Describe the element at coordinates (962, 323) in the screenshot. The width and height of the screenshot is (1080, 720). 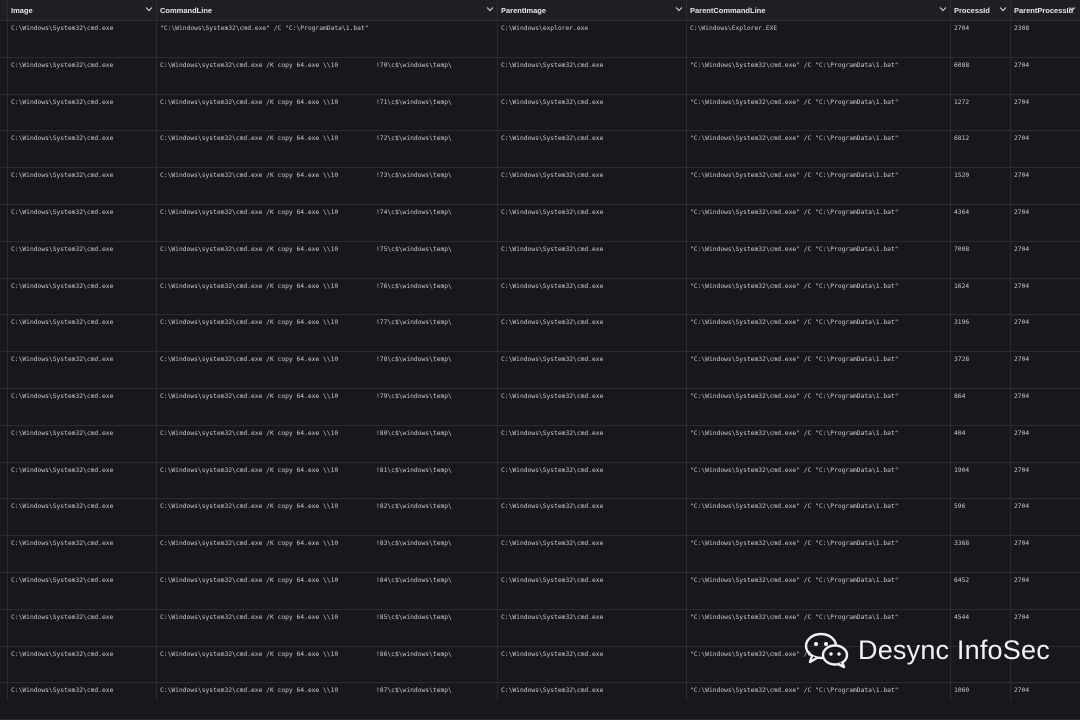
I see `cell-processid: 3196` at that location.